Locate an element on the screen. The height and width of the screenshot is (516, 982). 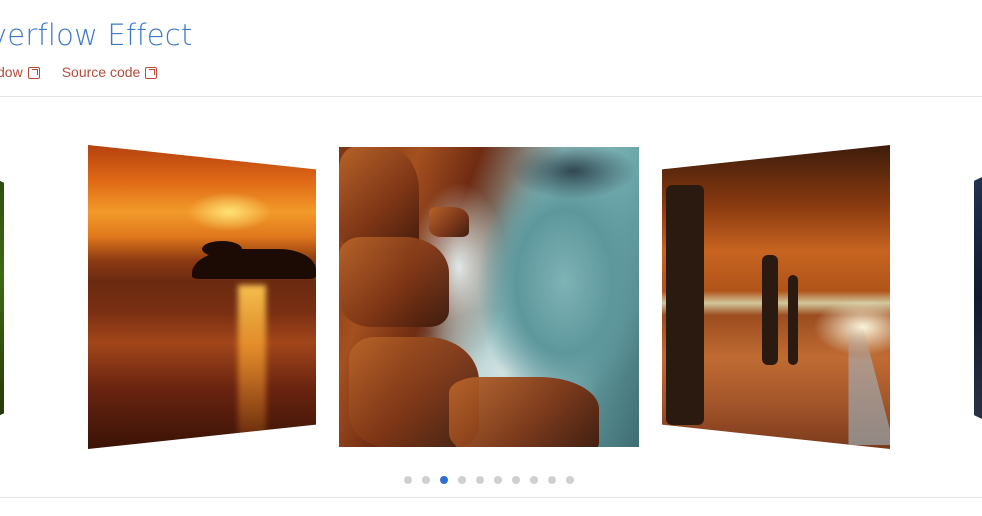
slide-autumn-trees is located at coordinates (776, 297).